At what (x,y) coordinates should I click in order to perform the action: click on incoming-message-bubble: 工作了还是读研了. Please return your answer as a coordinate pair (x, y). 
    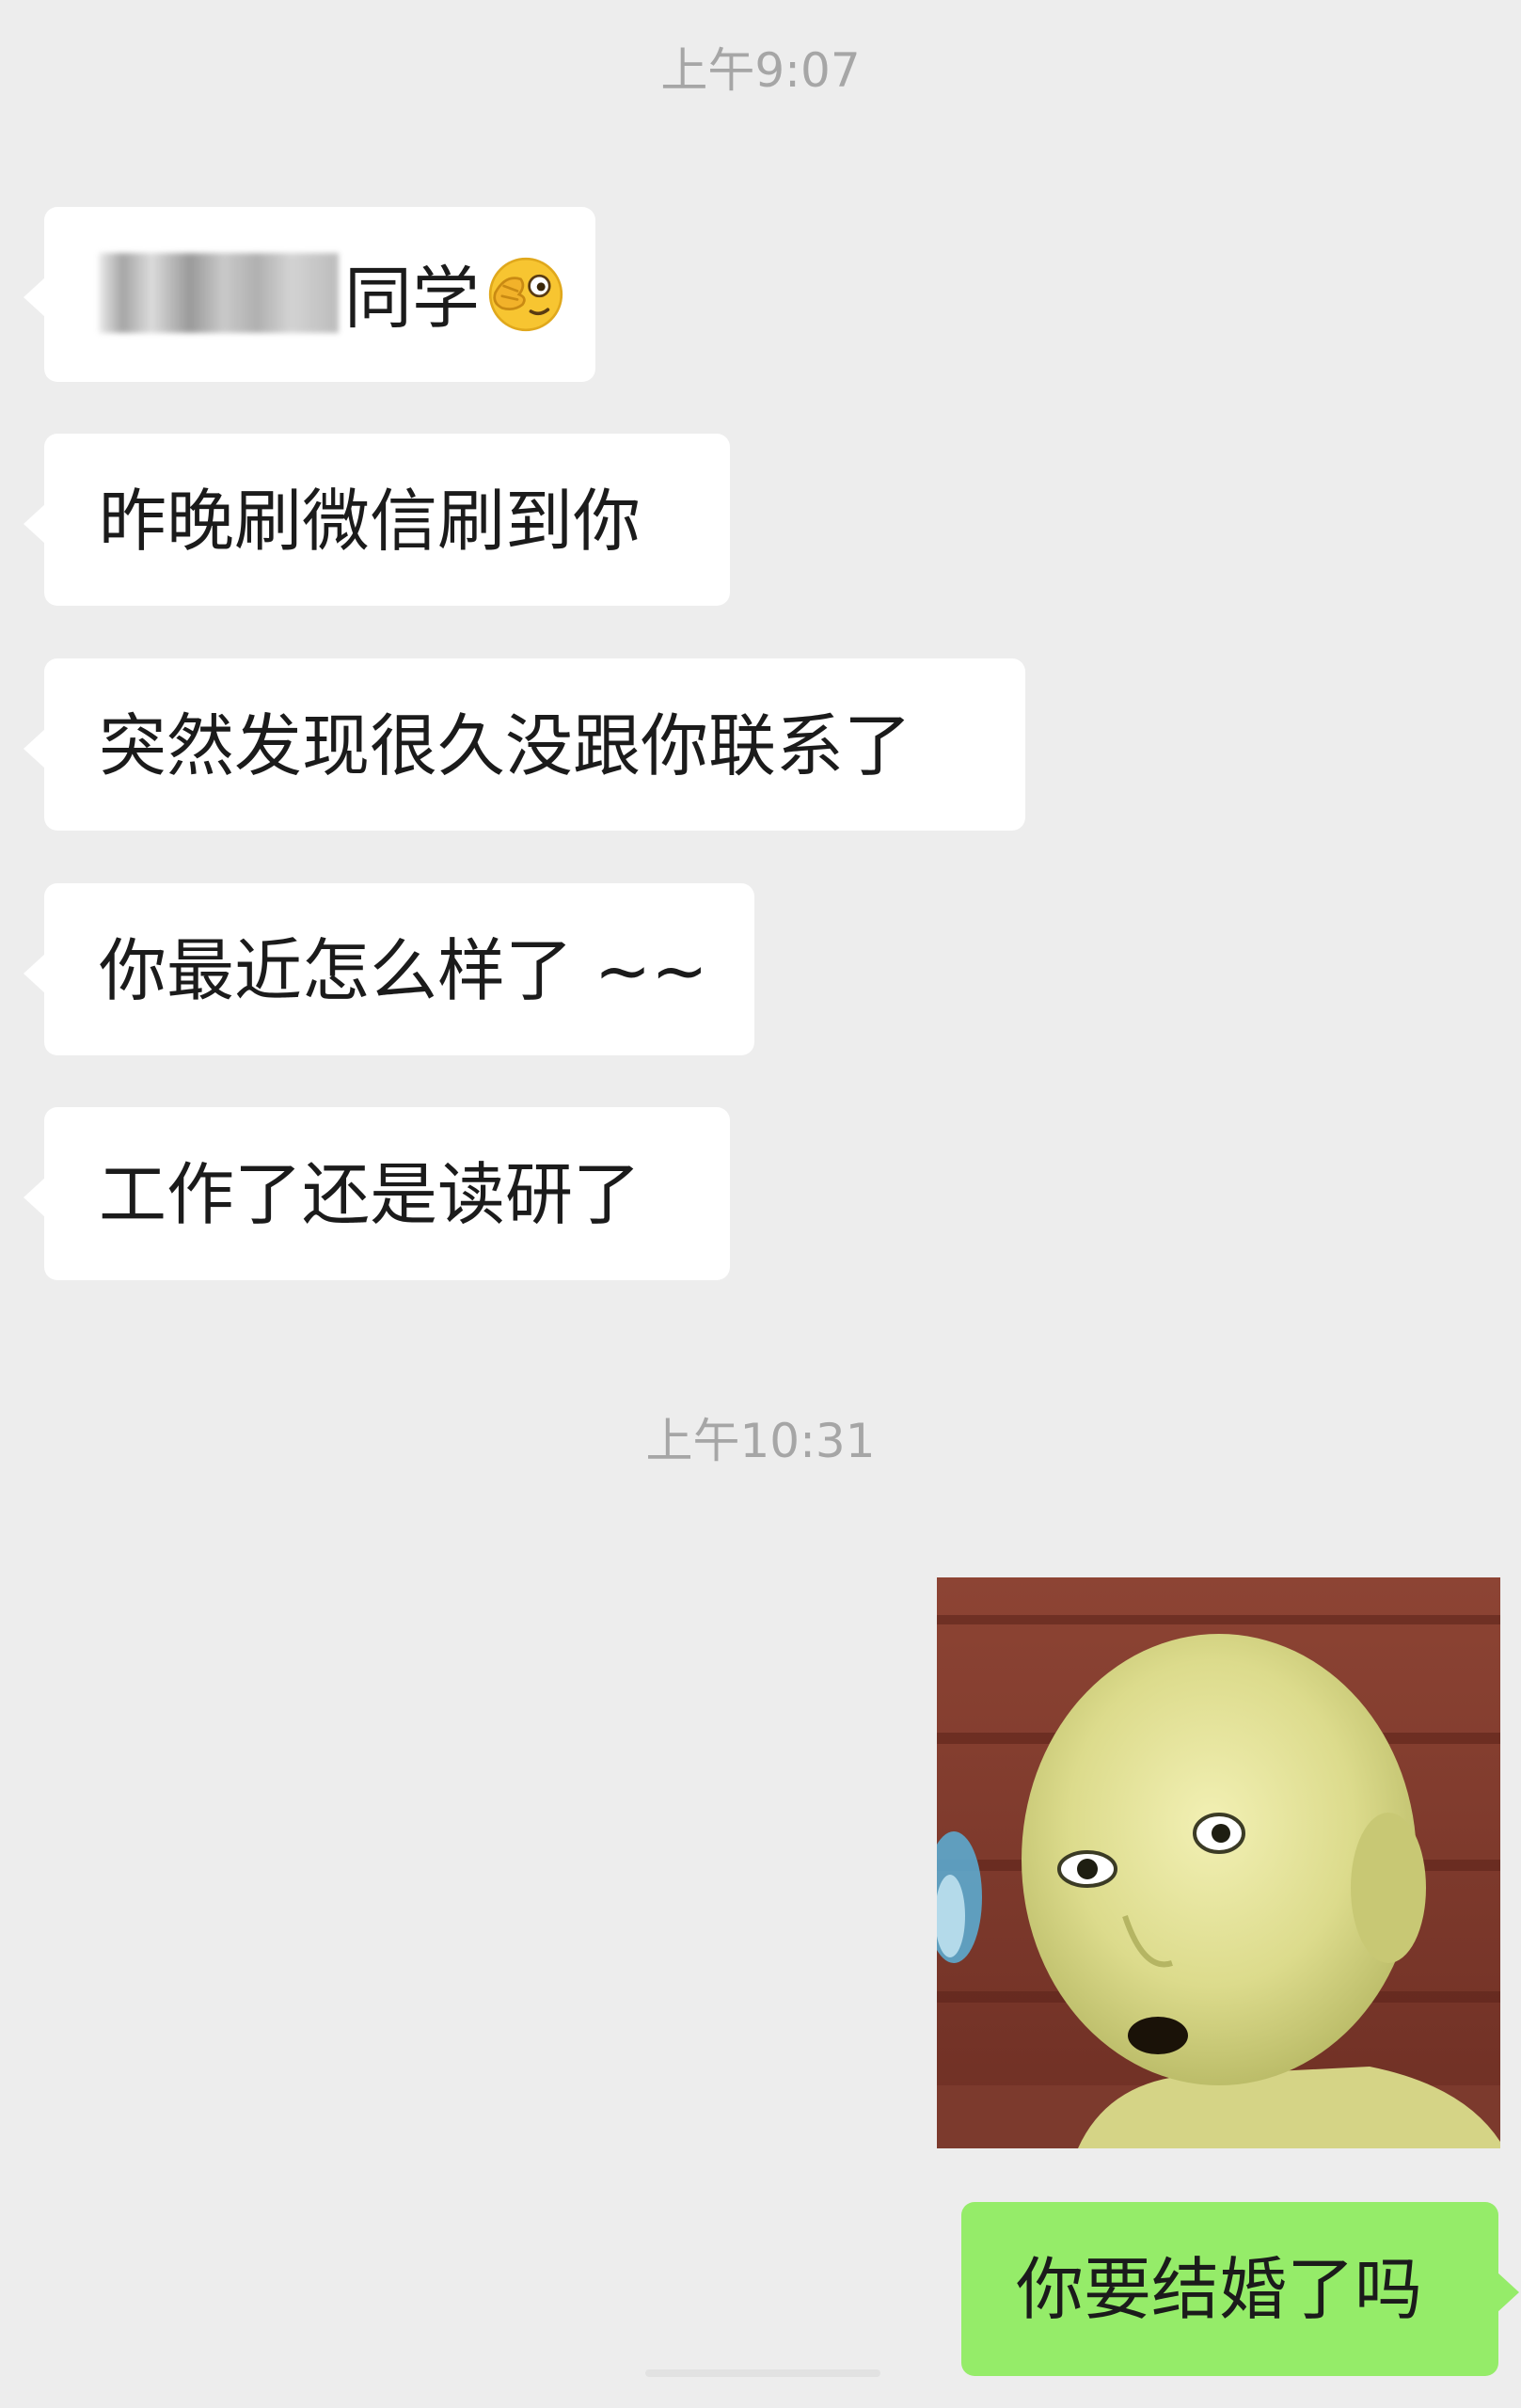
    Looking at the image, I should click on (377, 1193).